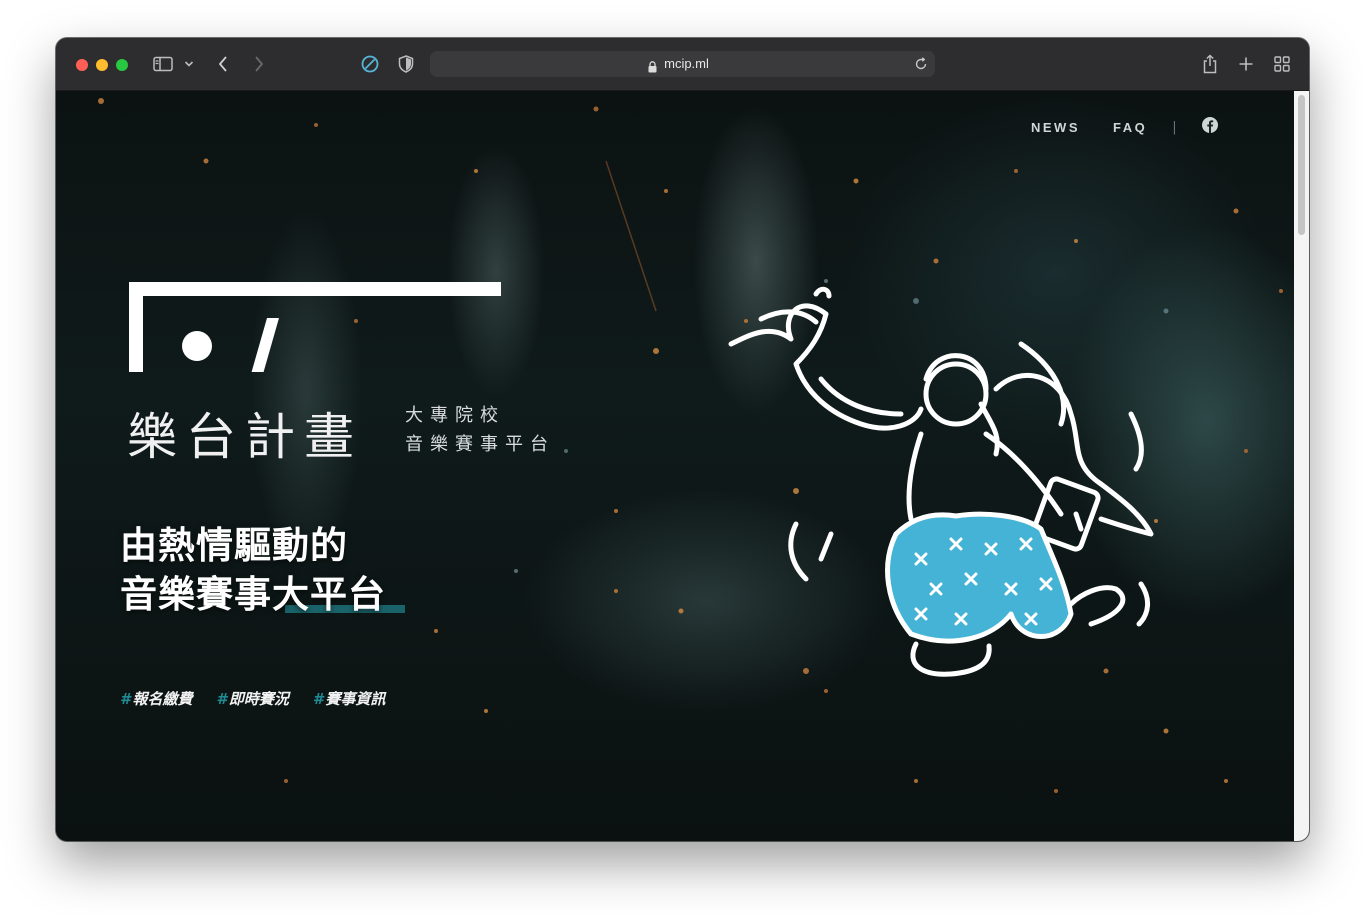 This screenshot has width=1365, height=915. What do you see at coordinates (941, 481) in the screenshot?
I see `dancing-character-illustration` at bounding box center [941, 481].